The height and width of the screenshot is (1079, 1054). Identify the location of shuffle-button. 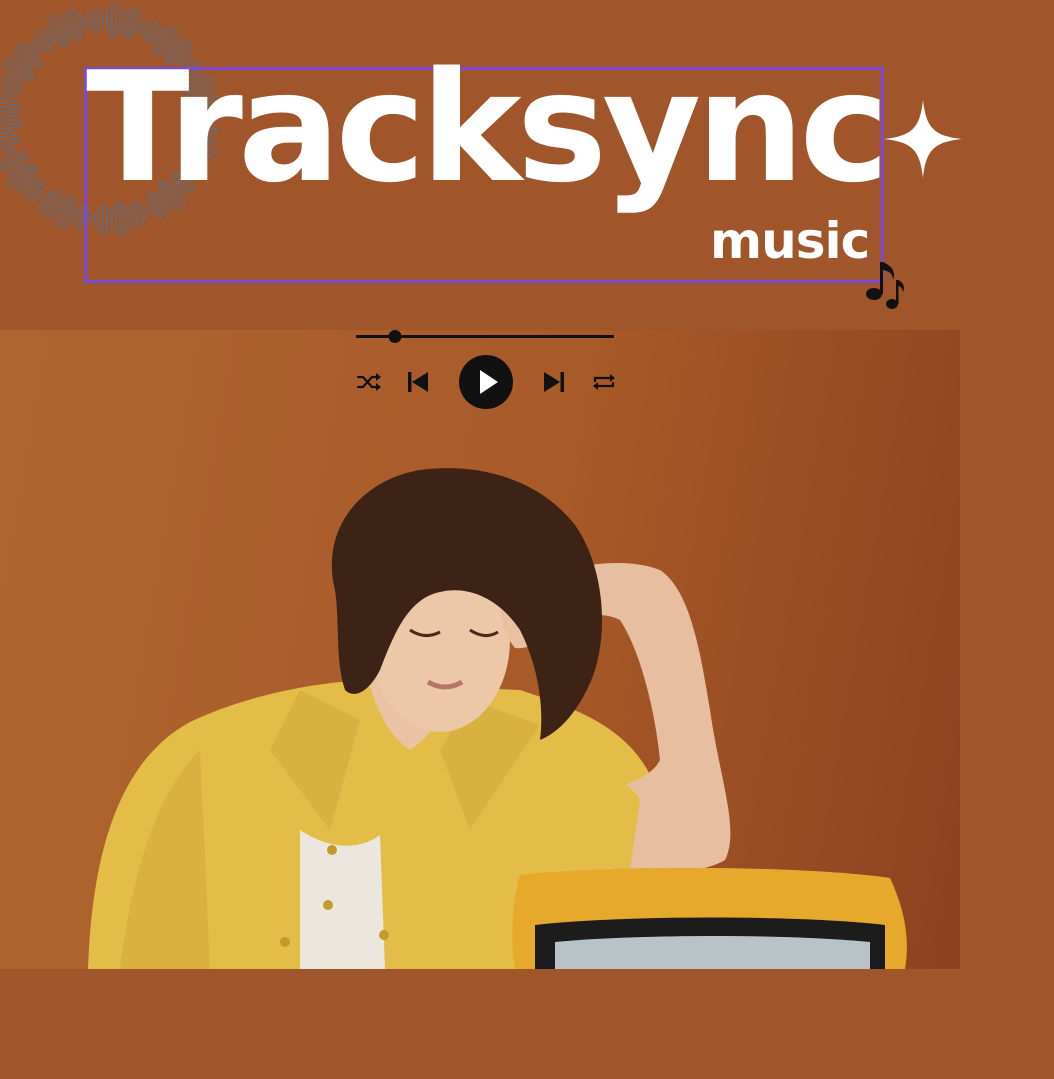
(369, 382).